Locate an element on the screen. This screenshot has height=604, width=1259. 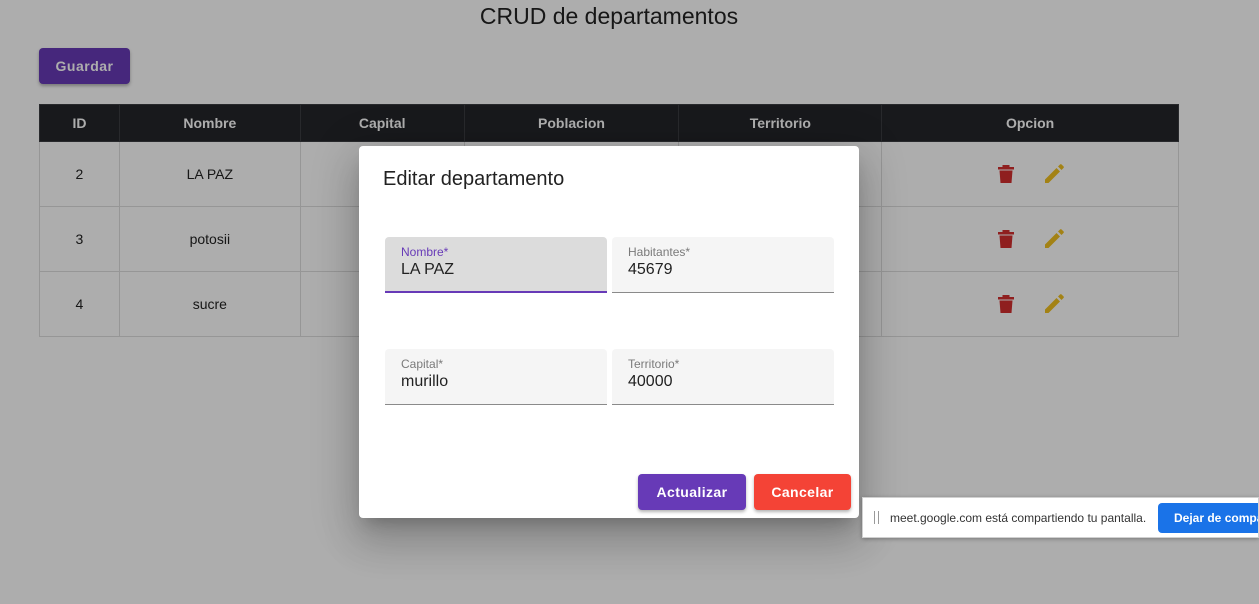
nombre-field: Nombre* is located at coordinates (496, 265).